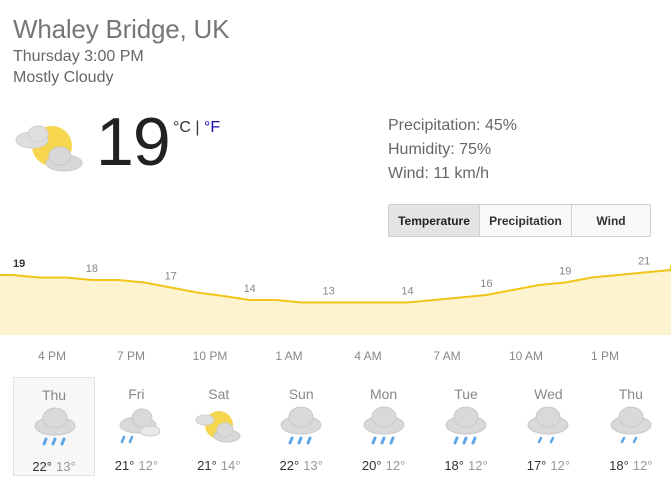  Describe the element at coordinates (182, 127) in the screenshot. I see `celsius-unit: °C` at that location.